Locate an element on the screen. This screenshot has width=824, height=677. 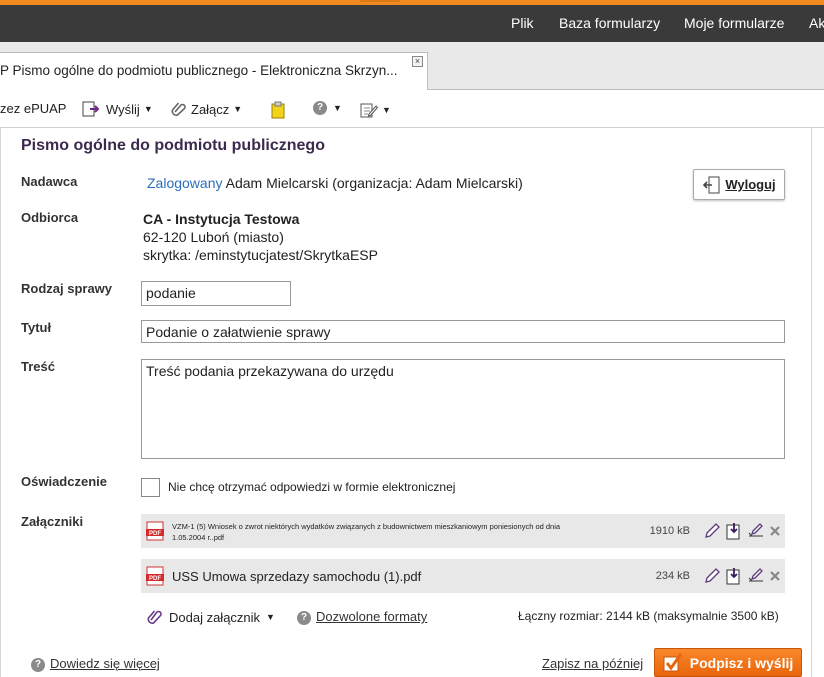
recipient-city: 62-120 Luboń (miasto) is located at coordinates (213, 237).